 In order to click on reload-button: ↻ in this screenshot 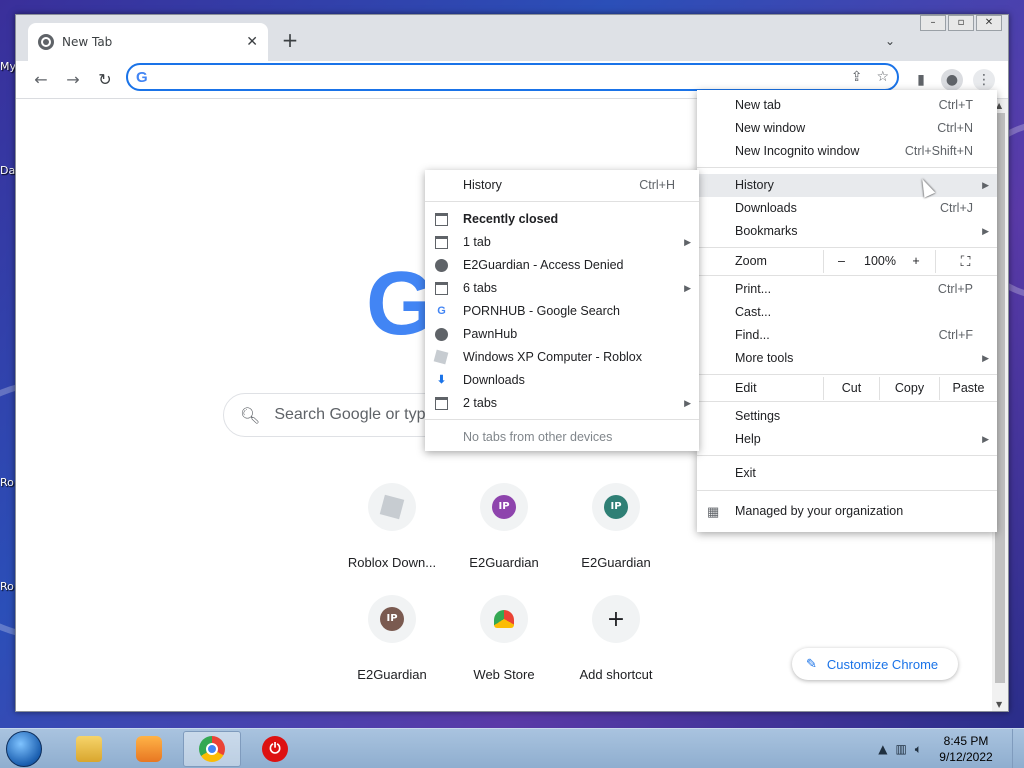, I will do `click(105, 80)`.